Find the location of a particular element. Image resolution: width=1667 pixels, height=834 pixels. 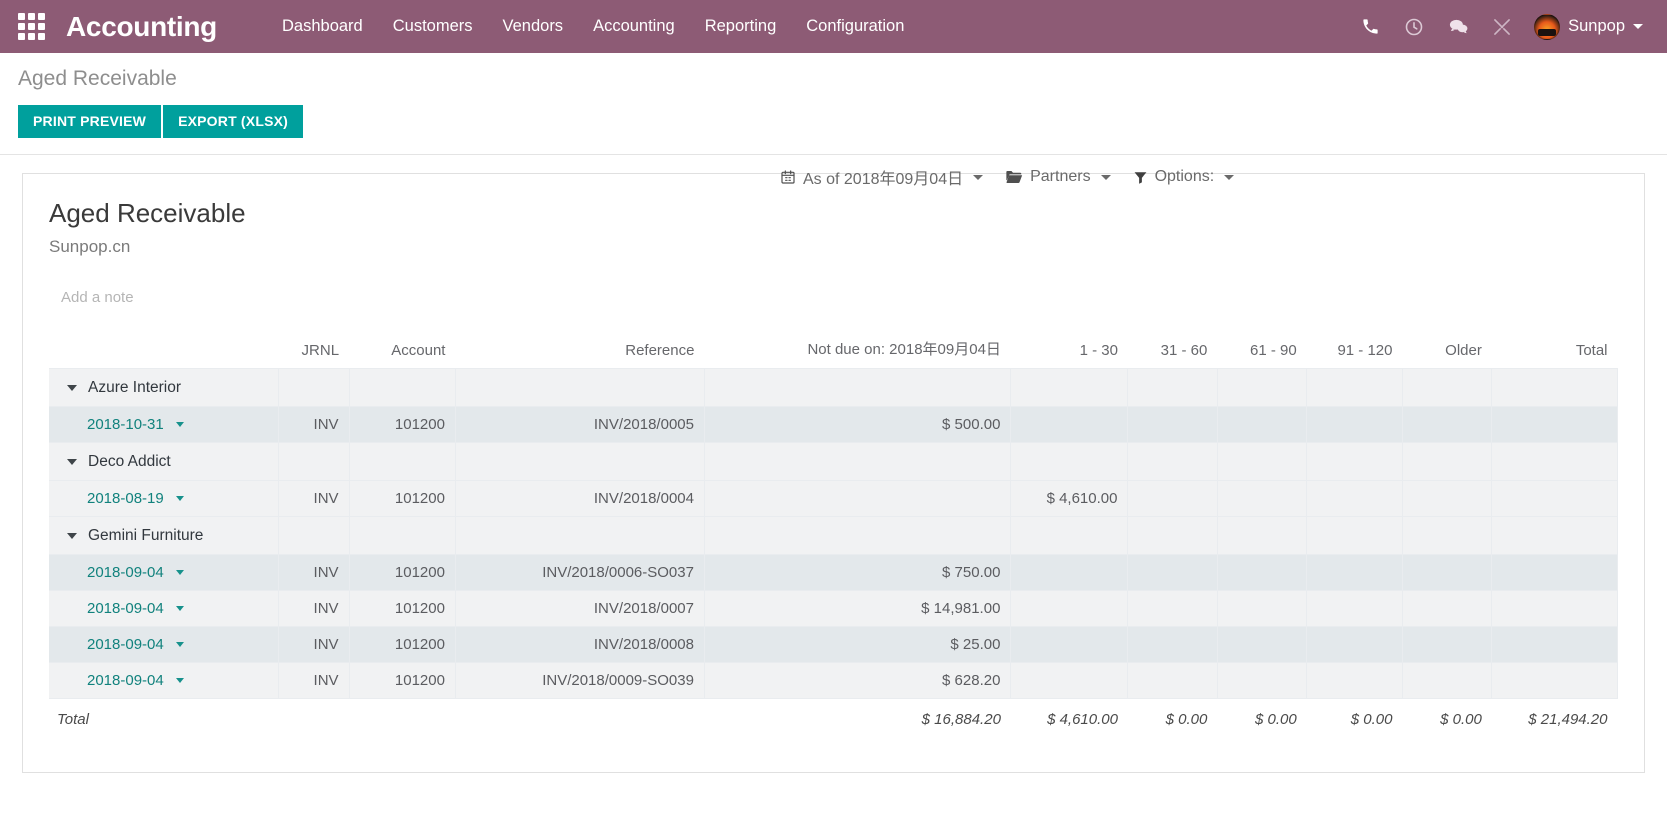

total-older: $ 0.00 is located at coordinates (1447, 718).